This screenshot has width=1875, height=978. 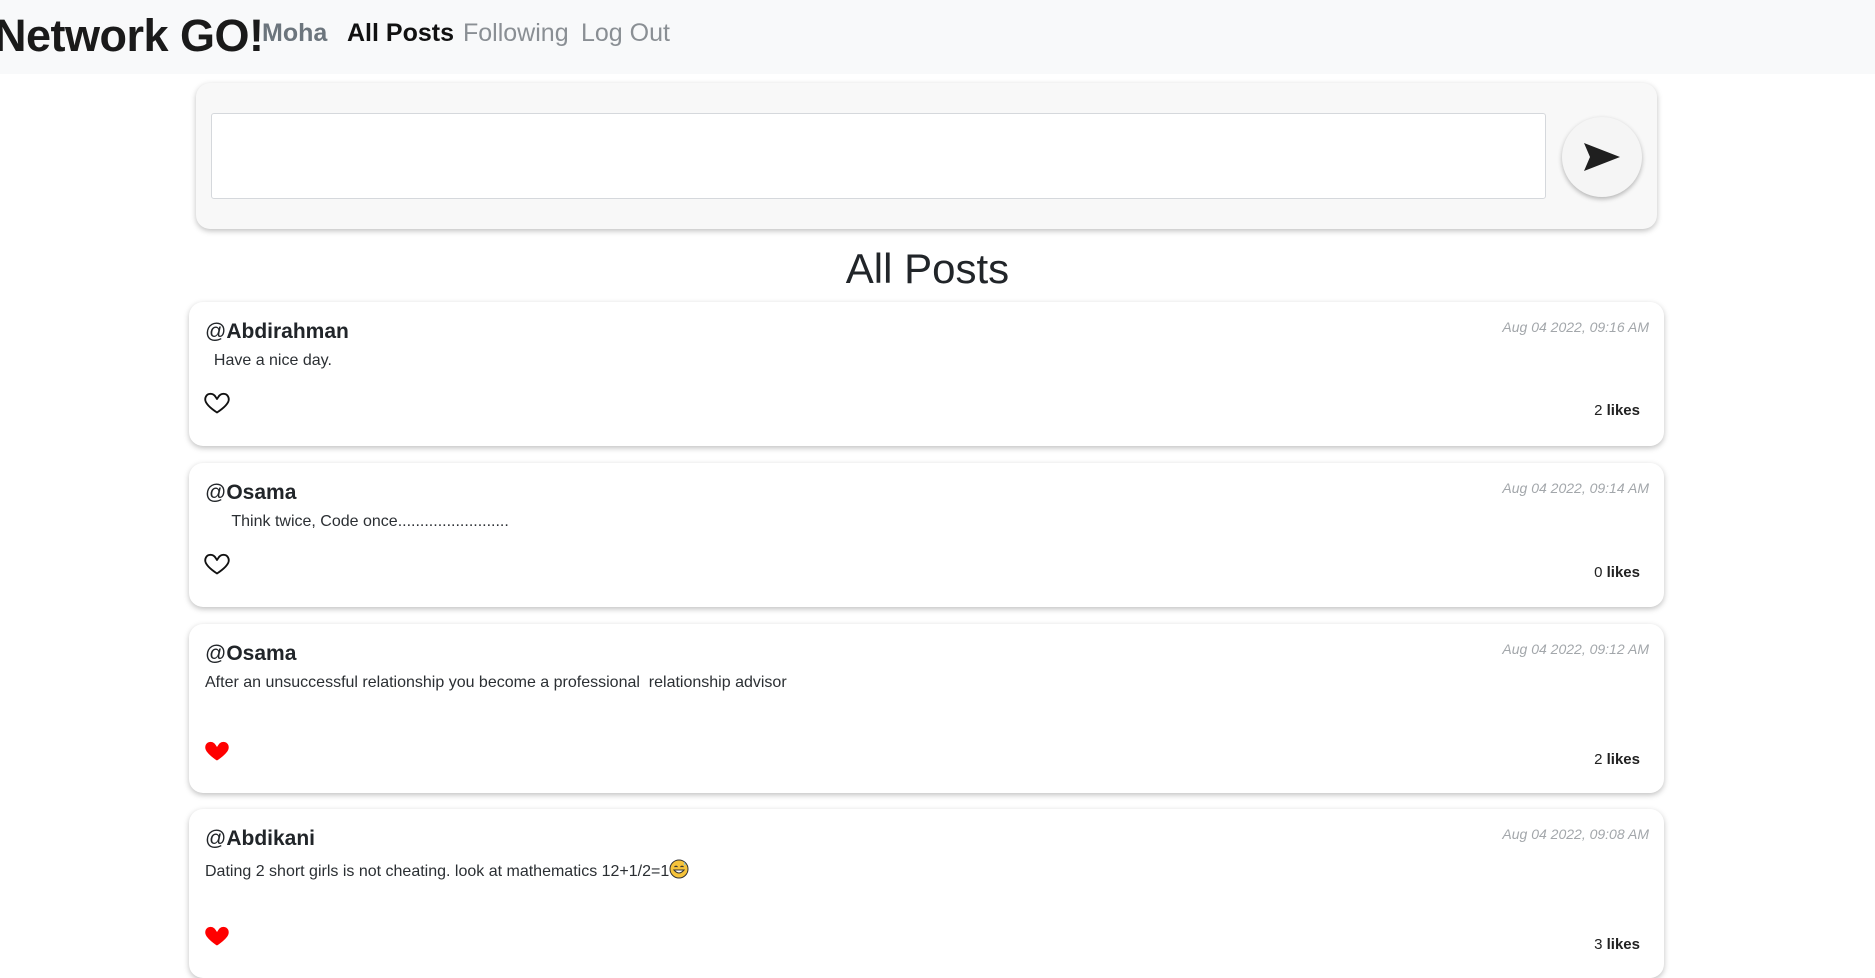 I want to click on send-arrow-icon, so click(x=1602, y=157).